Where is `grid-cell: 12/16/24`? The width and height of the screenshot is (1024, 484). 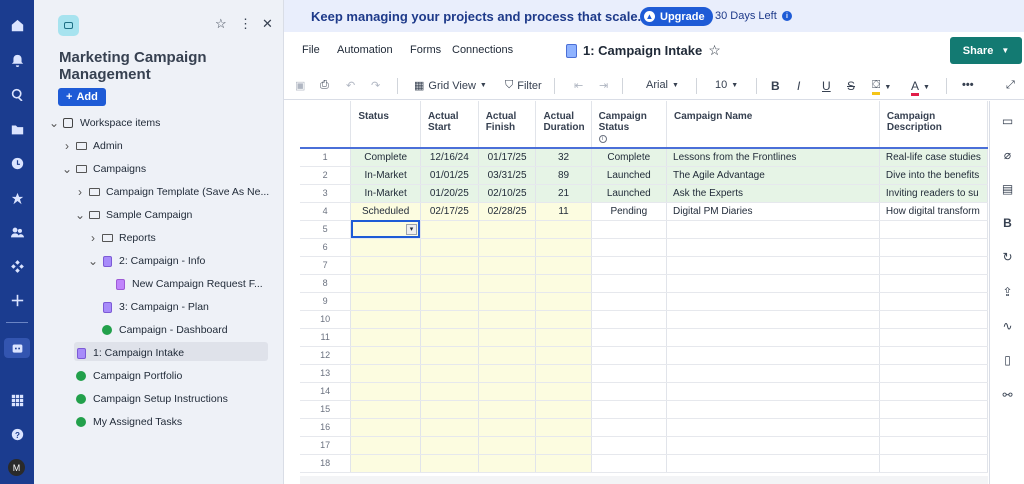 grid-cell: 12/16/24 is located at coordinates (449, 157).